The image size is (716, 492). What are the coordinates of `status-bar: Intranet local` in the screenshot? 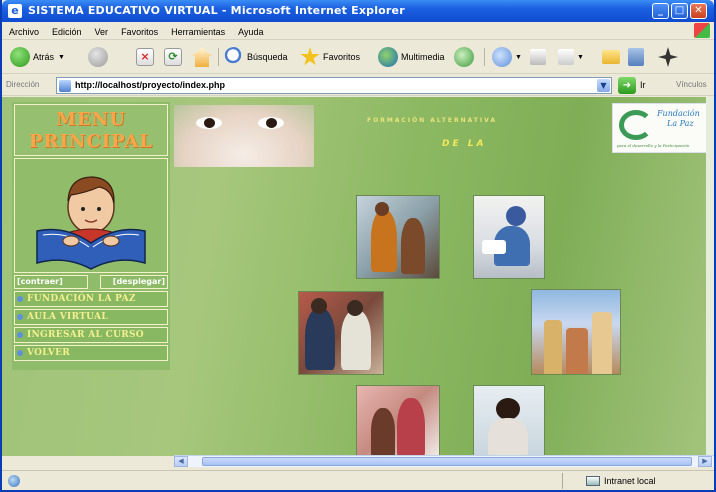 It's located at (358, 480).